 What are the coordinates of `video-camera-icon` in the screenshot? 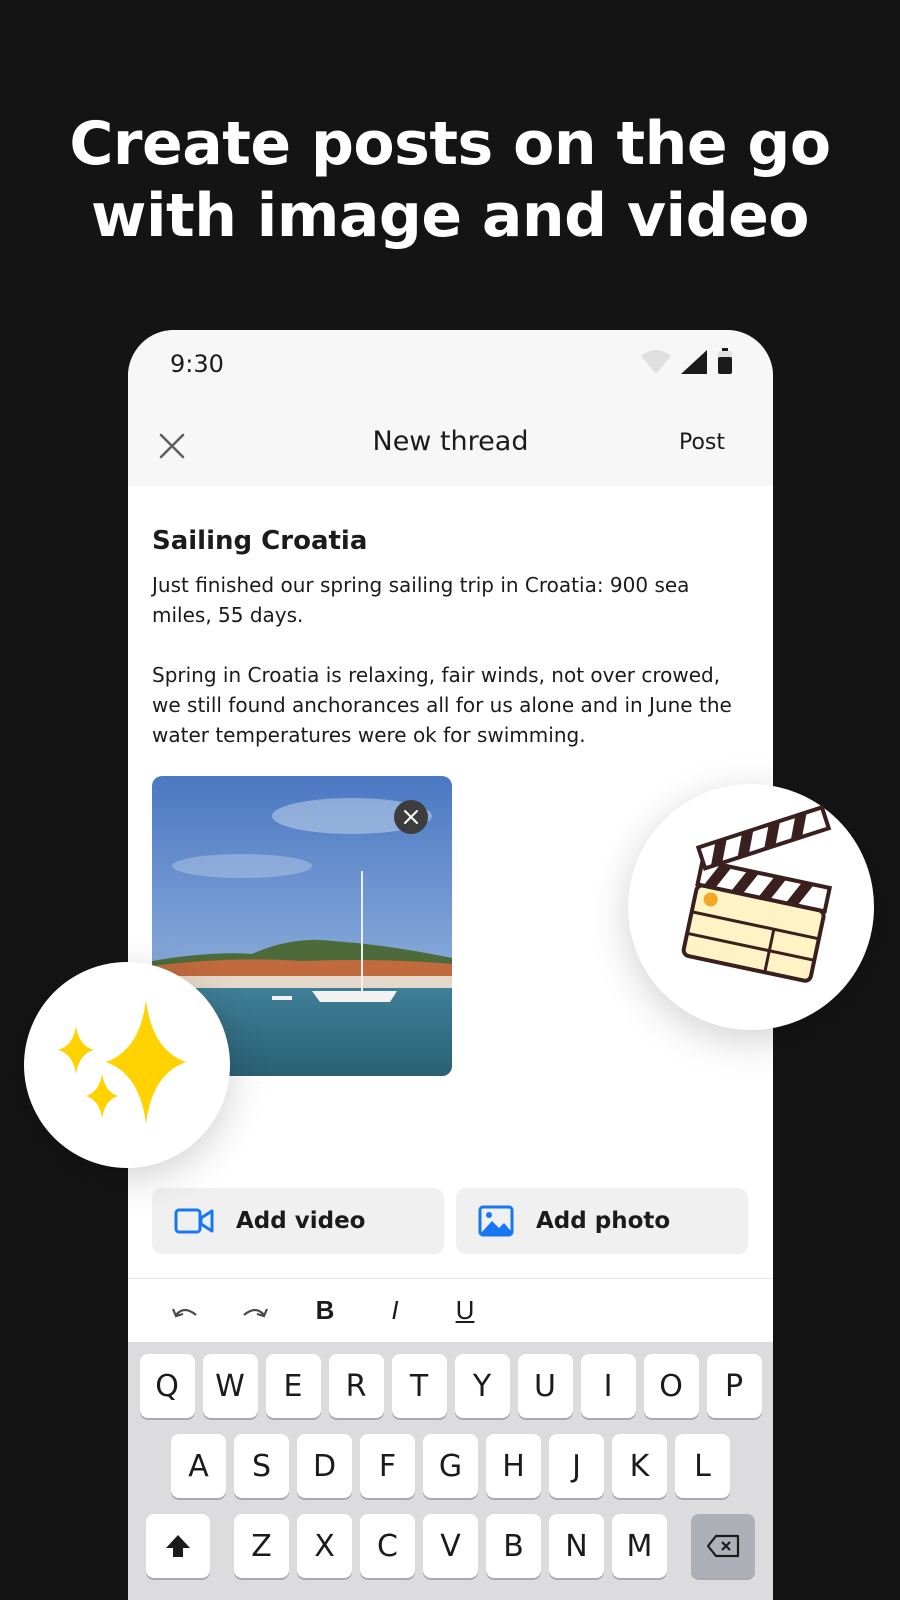 It's located at (194, 1221).